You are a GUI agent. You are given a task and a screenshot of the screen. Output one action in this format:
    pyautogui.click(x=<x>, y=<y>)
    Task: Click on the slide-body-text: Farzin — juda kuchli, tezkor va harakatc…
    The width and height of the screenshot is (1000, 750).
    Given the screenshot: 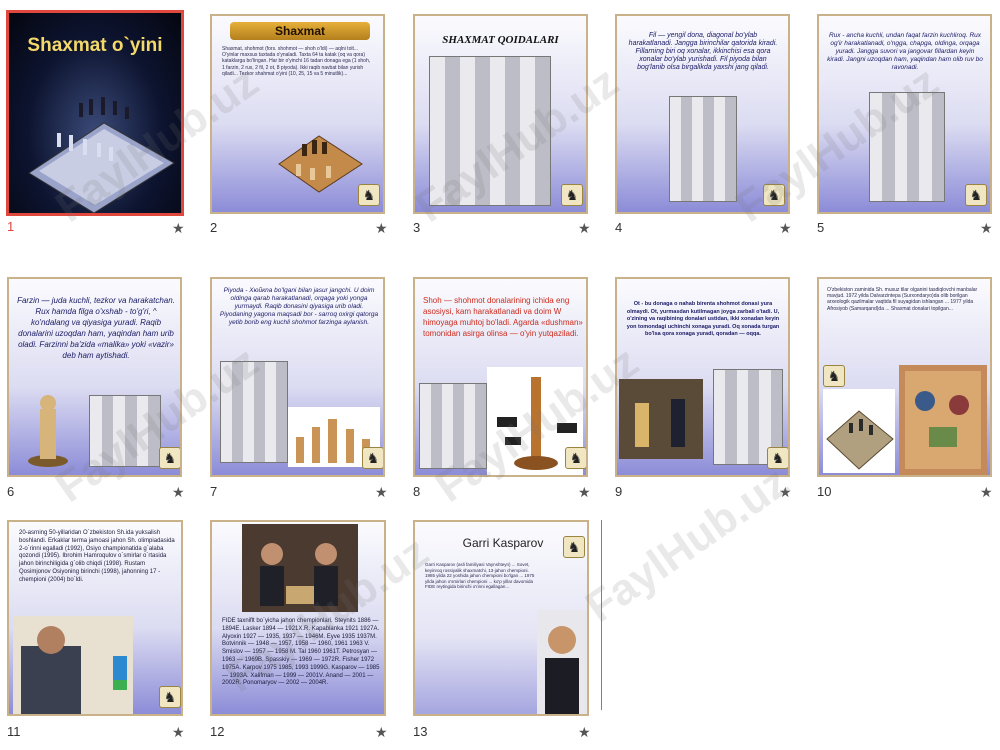 What is the action you would take?
    pyautogui.click(x=96, y=328)
    